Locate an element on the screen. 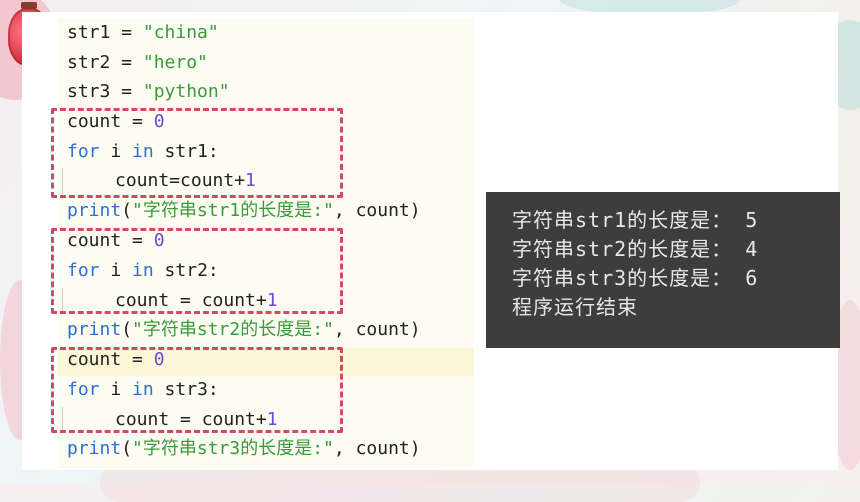  console-line: 字符串str1的长度是： 5 is located at coordinates (635, 220).